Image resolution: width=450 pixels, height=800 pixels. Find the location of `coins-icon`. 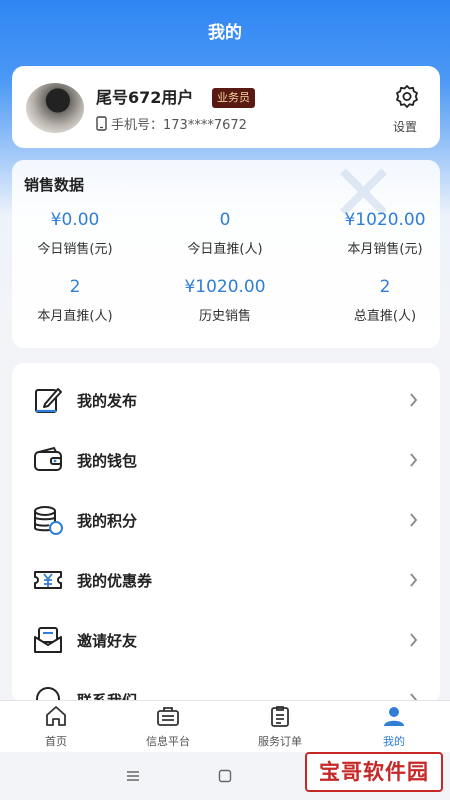

coins-icon is located at coordinates (48, 520).